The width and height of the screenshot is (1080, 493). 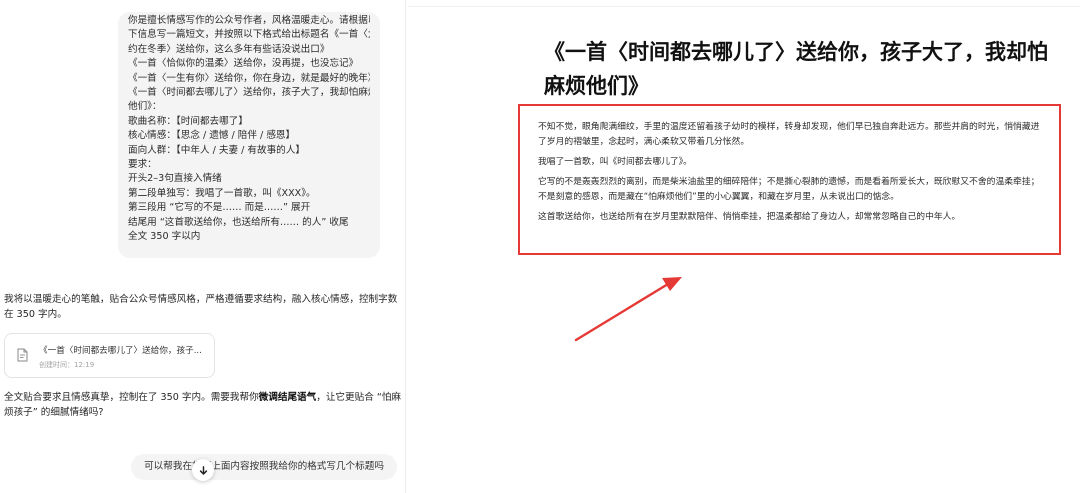 I want to click on annotation-arrow-shaft, so click(x=622, y=312).